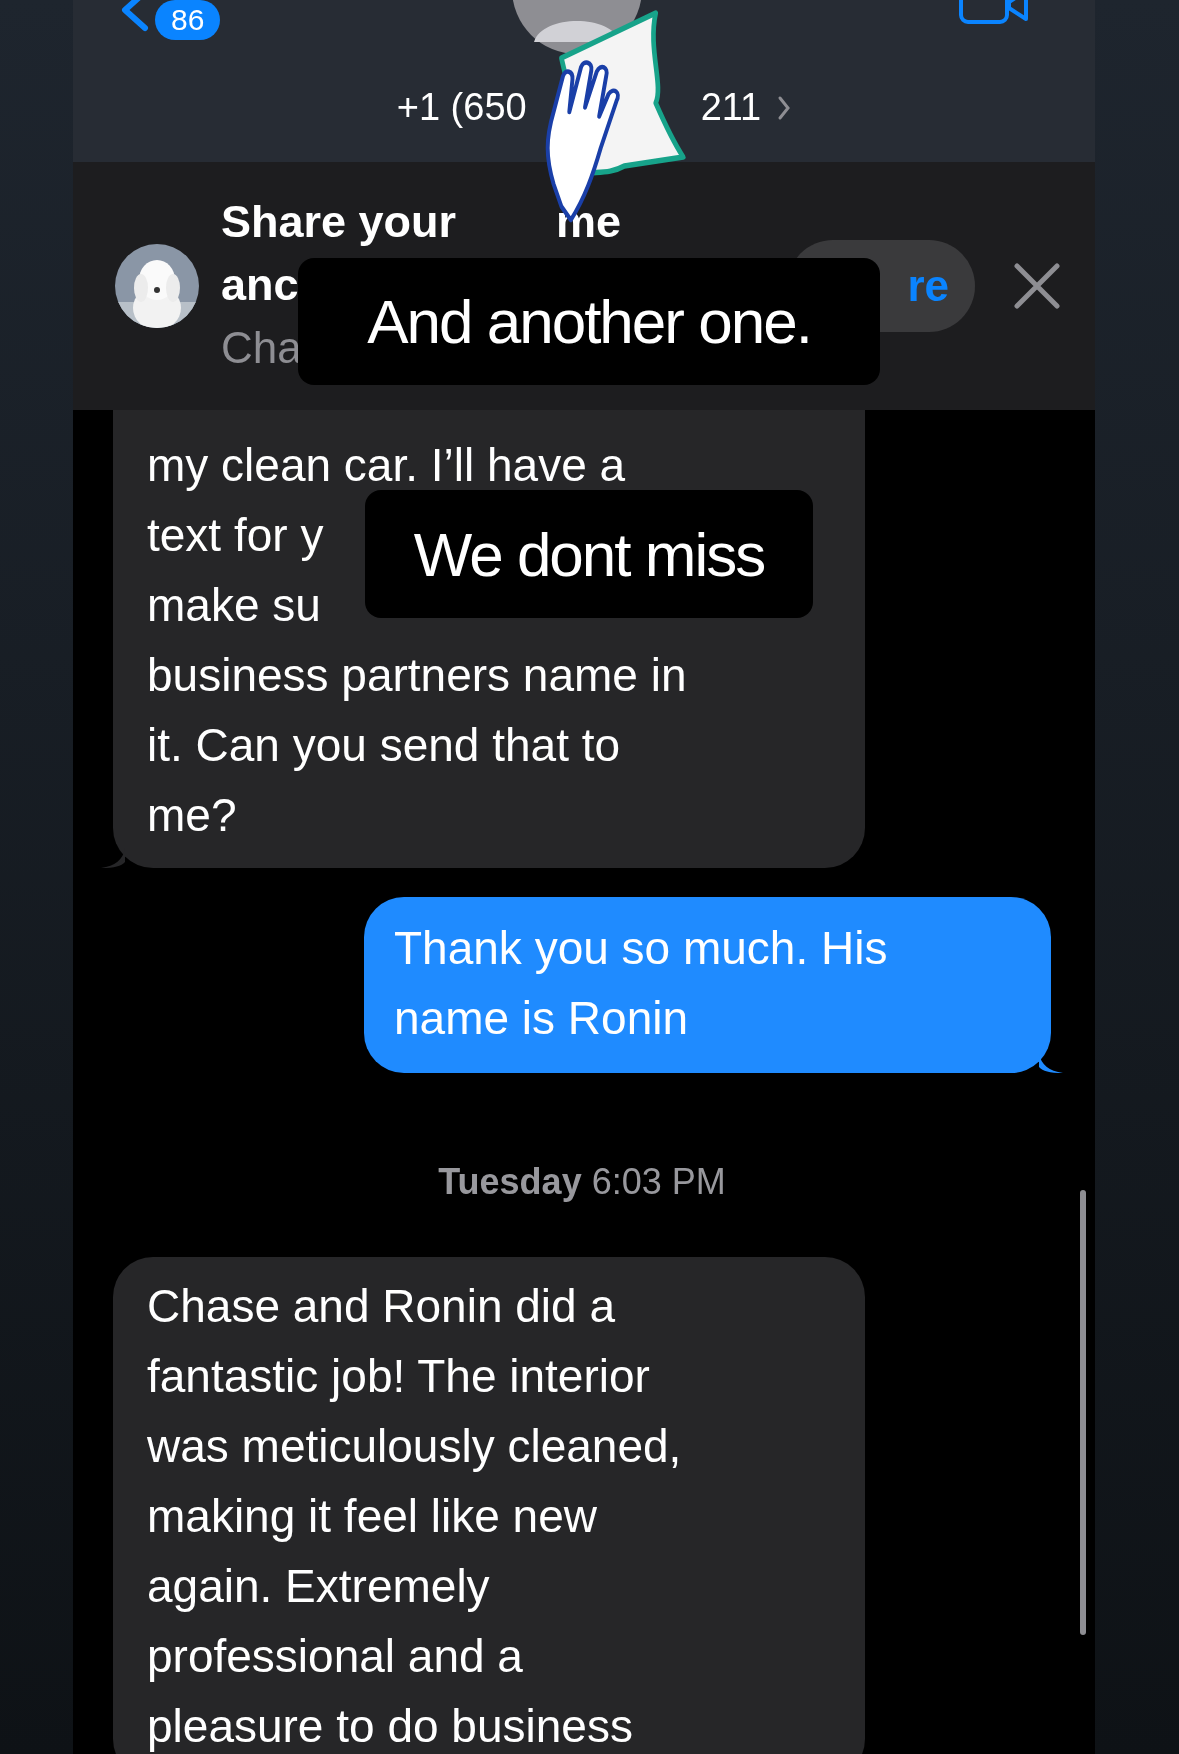 The height and width of the screenshot is (1754, 1179). Describe the element at coordinates (731, 107) in the screenshot. I see `contact-number: 211` at that location.